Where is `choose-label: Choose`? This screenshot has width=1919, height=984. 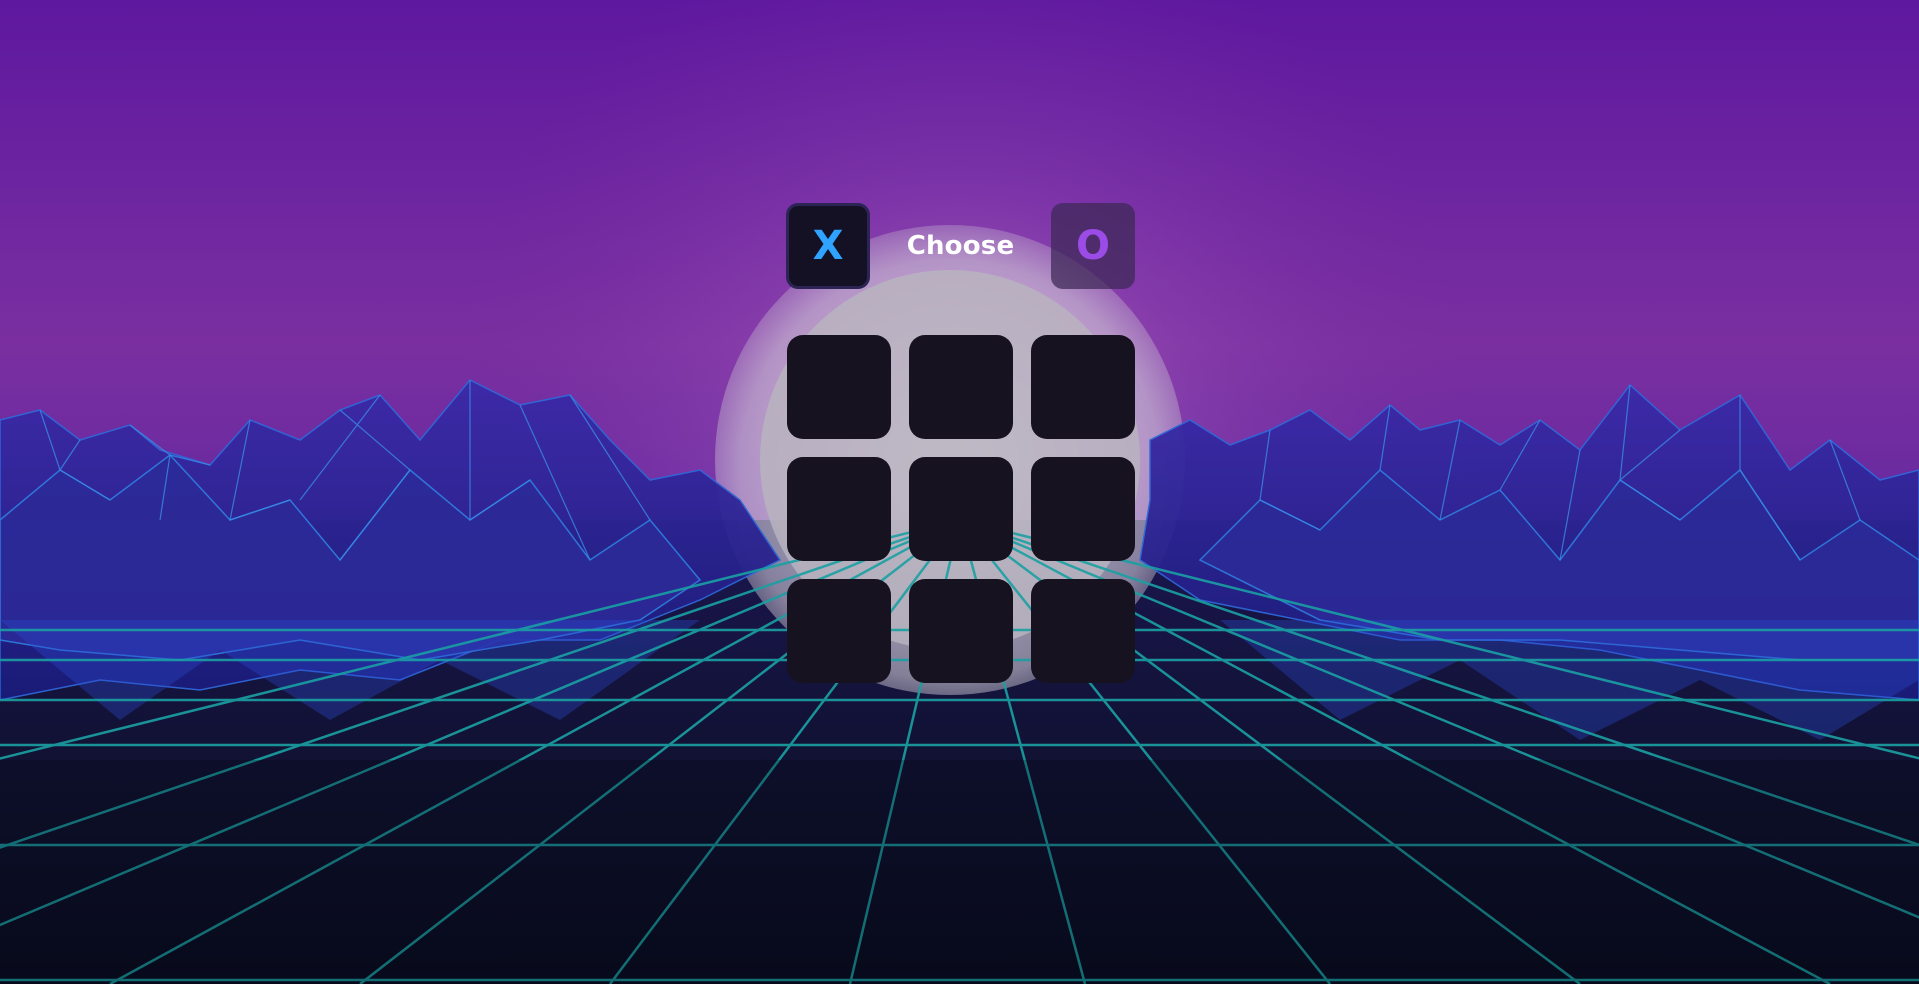 choose-label: Choose is located at coordinates (960, 246).